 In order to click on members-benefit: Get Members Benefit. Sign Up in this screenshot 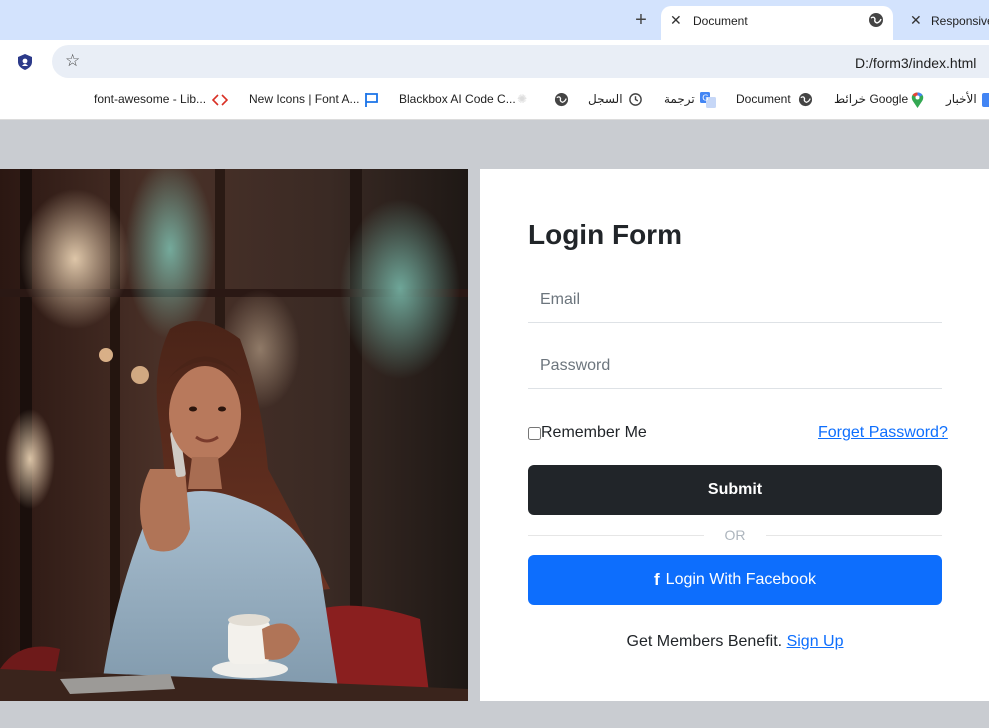, I will do `click(735, 642)`.